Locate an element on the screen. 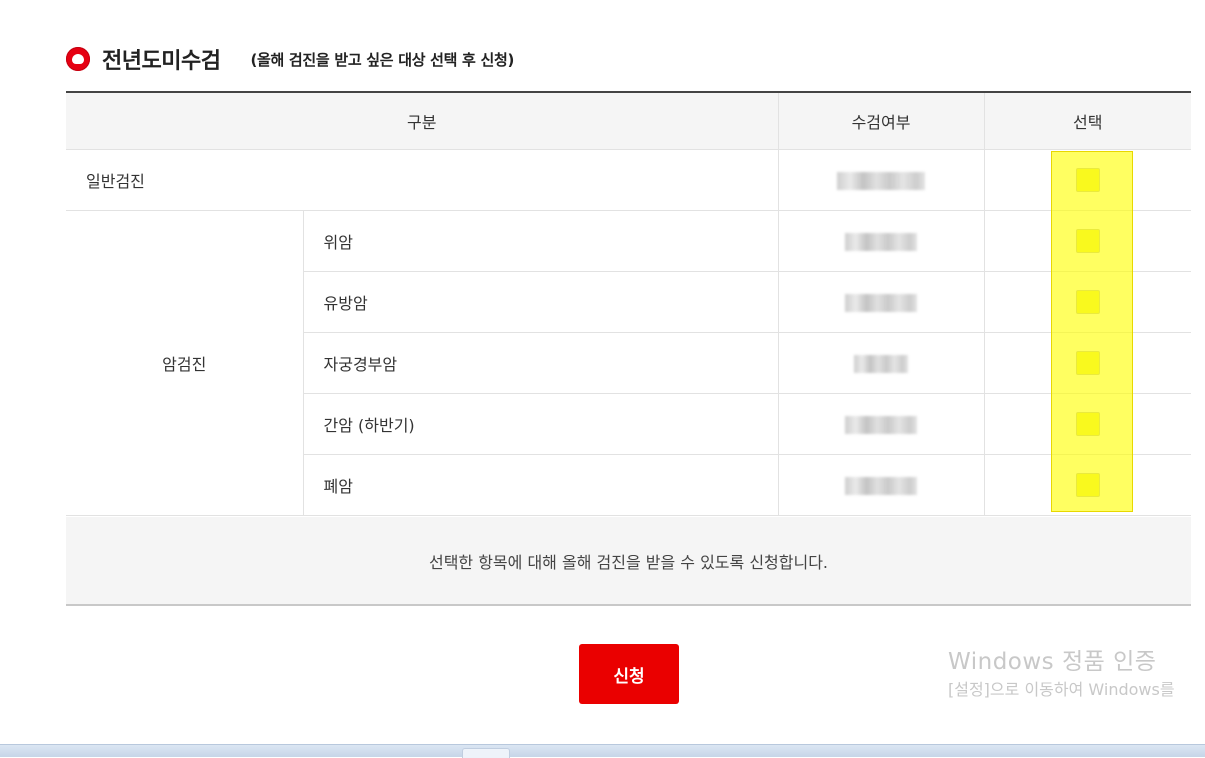 The image size is (1205, 758). activation-watermark-title: Windows 정품 인증 is located at coordinates (1052, 662).